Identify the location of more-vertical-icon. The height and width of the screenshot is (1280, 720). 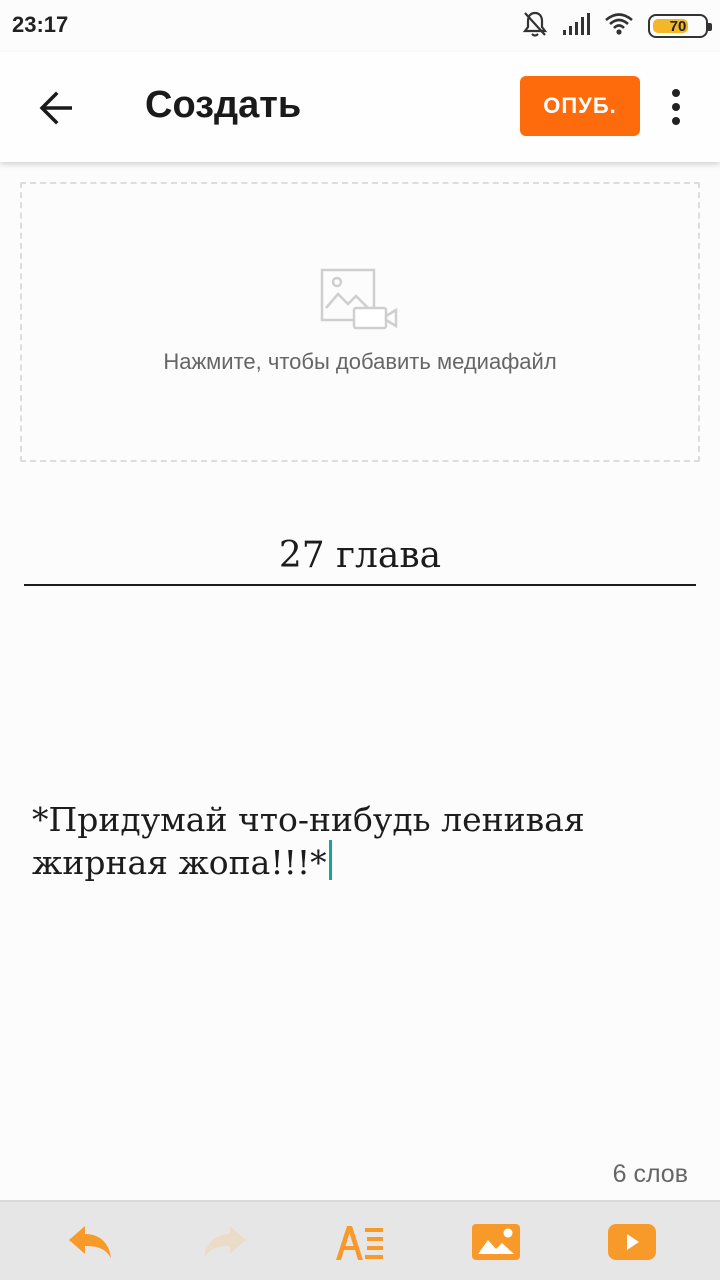
(676, 93).